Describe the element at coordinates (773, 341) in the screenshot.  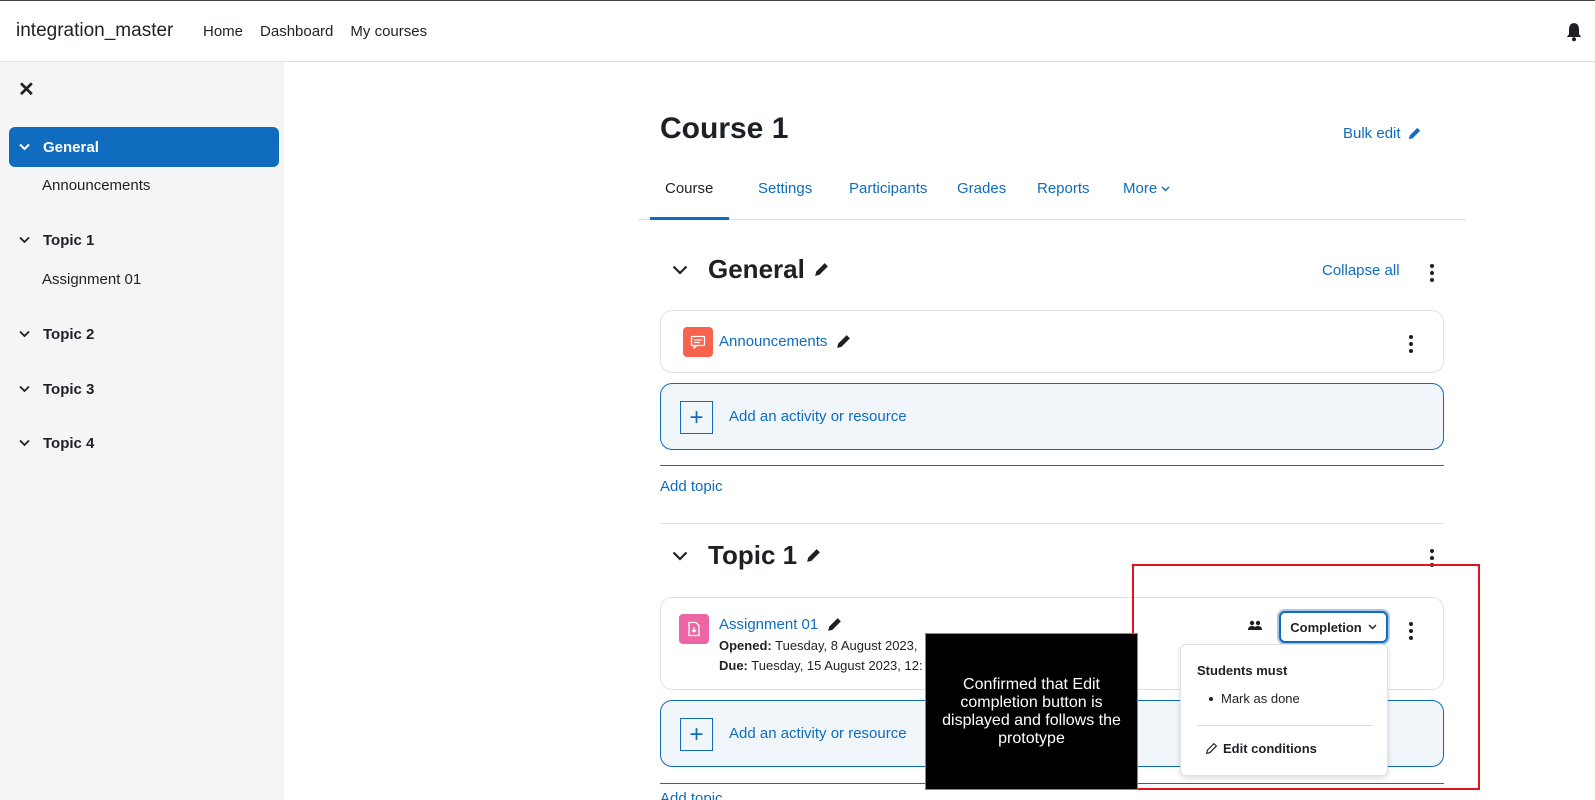
I see `activity-name: Announcements` at that location.